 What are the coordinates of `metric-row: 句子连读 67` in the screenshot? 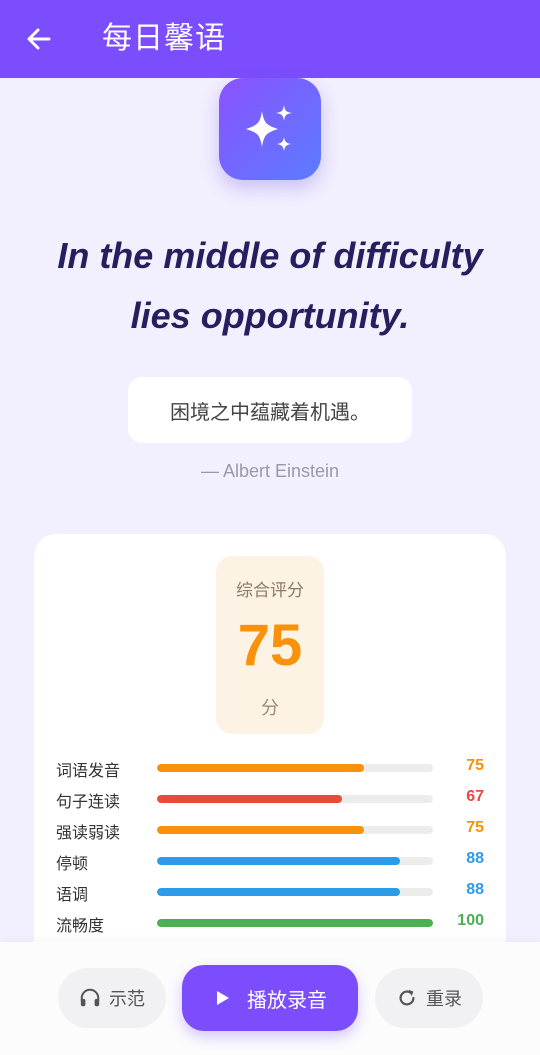 It's located at (271, 799).